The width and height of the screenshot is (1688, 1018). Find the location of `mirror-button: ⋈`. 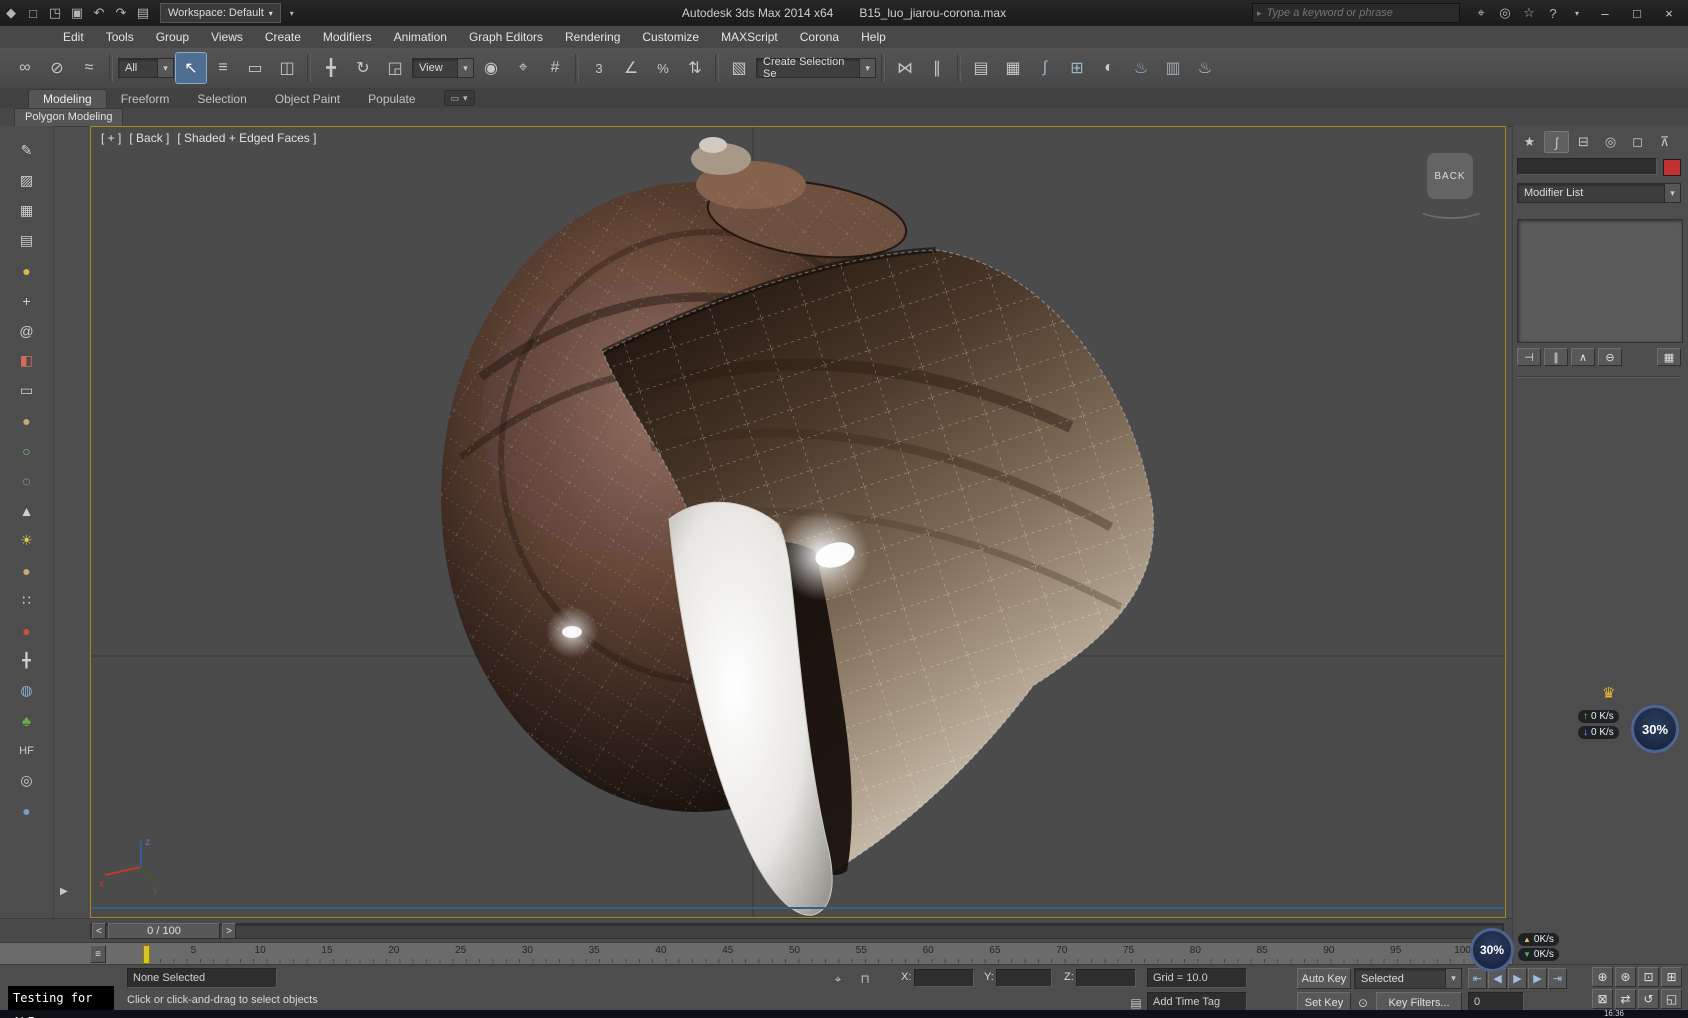

mirror-button: ⋈ is located at coordinates (905, 68).